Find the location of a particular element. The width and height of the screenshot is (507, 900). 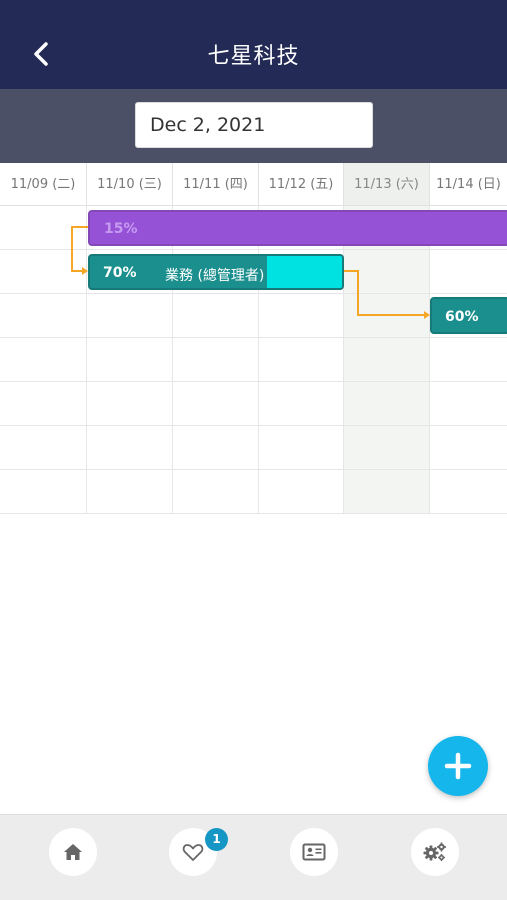

day-header: 11/13 (六) is located at coordinates (387, 184).